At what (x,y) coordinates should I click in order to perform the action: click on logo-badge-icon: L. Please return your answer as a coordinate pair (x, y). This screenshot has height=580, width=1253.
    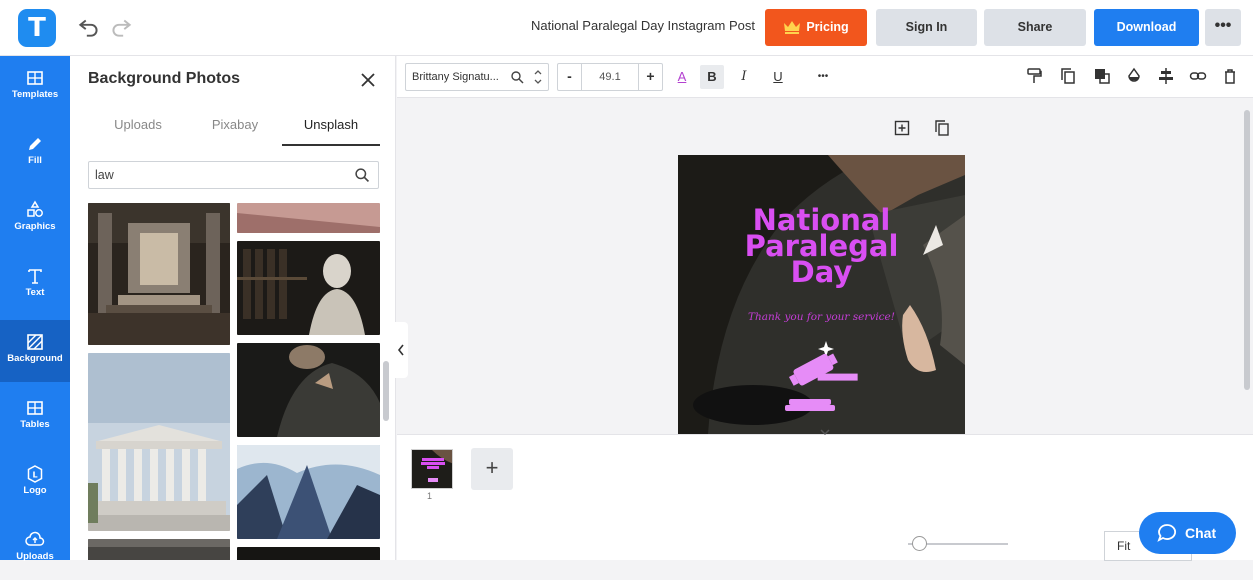
    Looking at the image, I should click on (35, 474).